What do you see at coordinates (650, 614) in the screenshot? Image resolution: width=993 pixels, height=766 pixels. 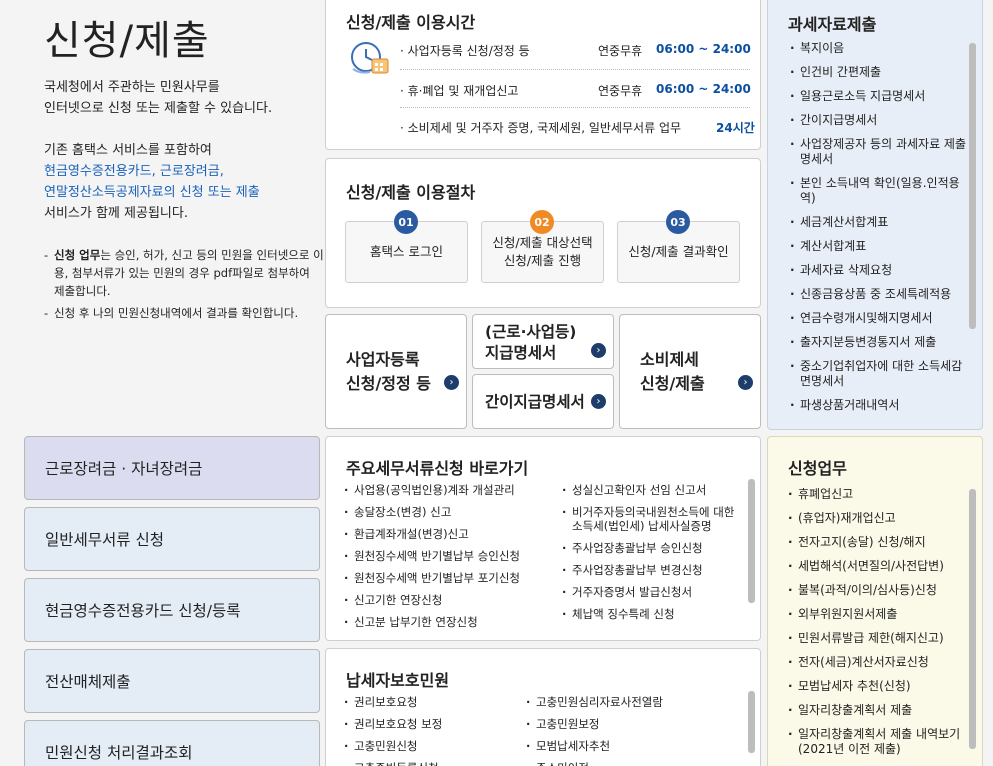 I see `major-doc-link: 체납액 징수특례 신청` at bounding box center [650, 614].